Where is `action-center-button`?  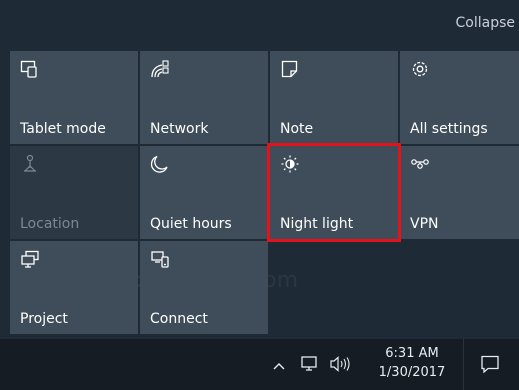 action-center-button is located at coordinates (489, 364).